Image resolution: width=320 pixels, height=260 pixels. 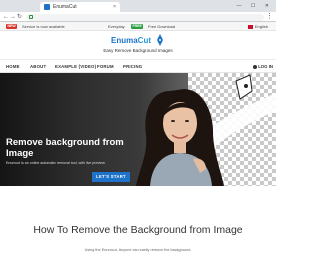 What do you see at coordinates (116, 26) in the screenshot?
I see `everyday-text: Everyday` at bounding box center [116, 26].